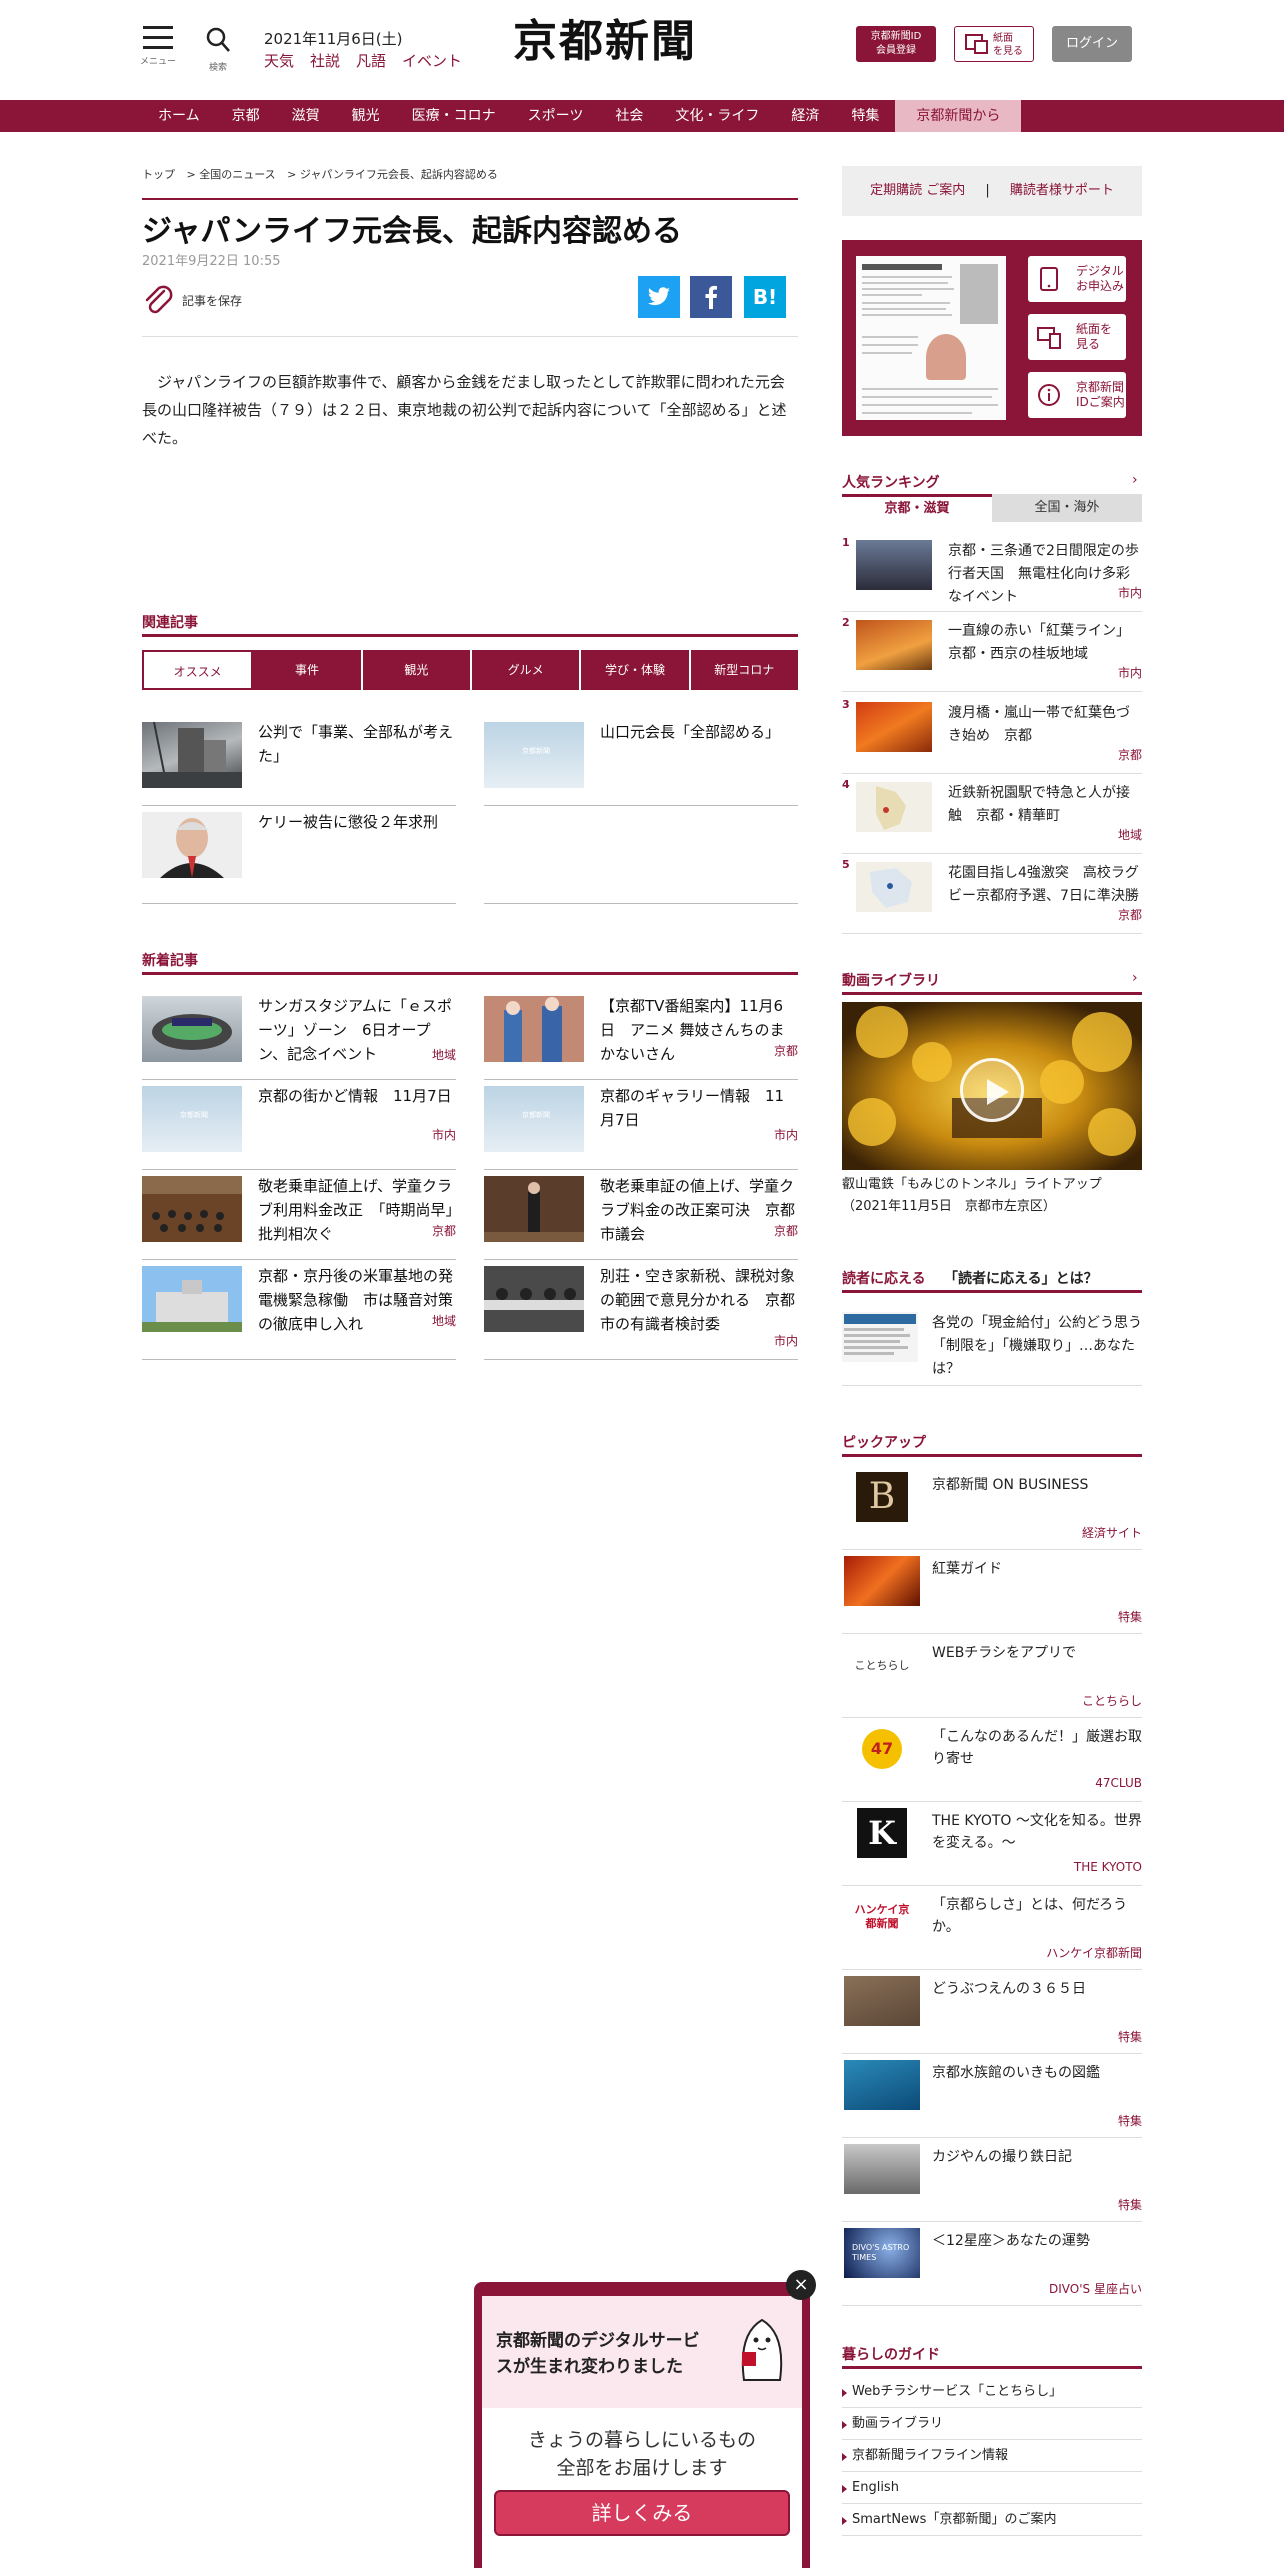 Image resolution: width=1284 pixels, height=2568 pixels. What do you see at coordinates (992, 1845) in the screenshot?
I see `pickup-item: K THE KYOTO ～文化を知る。世界を変える。～ THE KYOTO` at bounding box center [992, 1845].